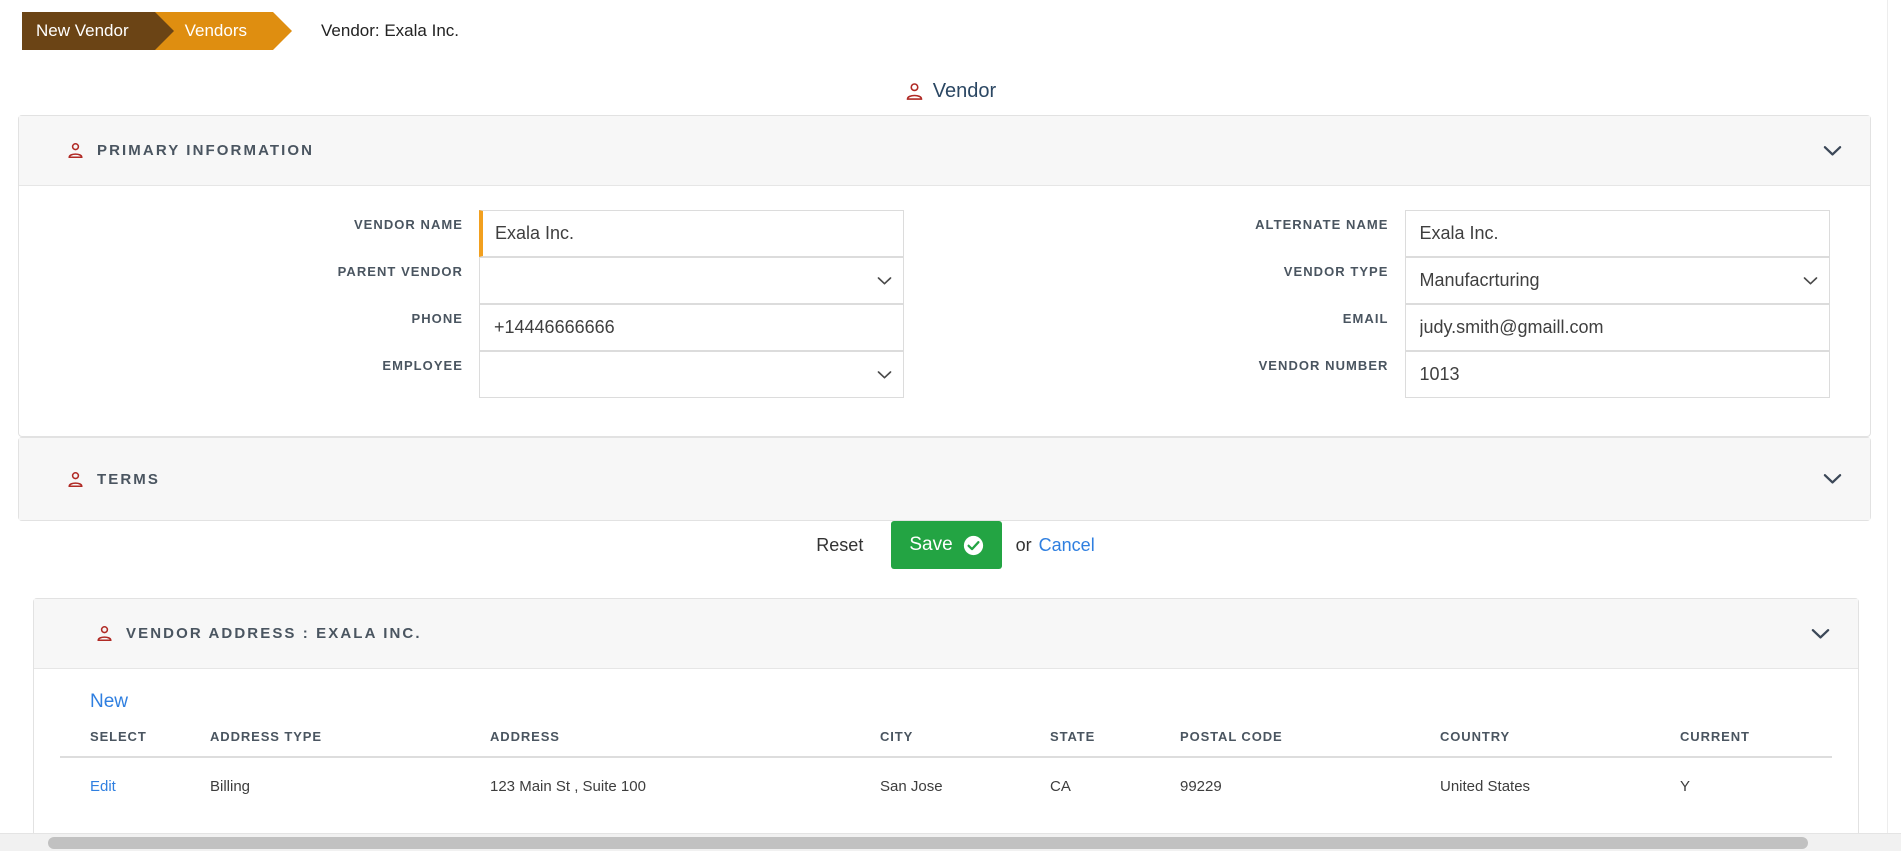 The height and width of the screenshot is (851, 1901). Describe the element at coordinates (950, 31) in the screenshot. I see `breadcrumb-bar: New Vendor Vendors Vendor: Exala Inc.` at that location.